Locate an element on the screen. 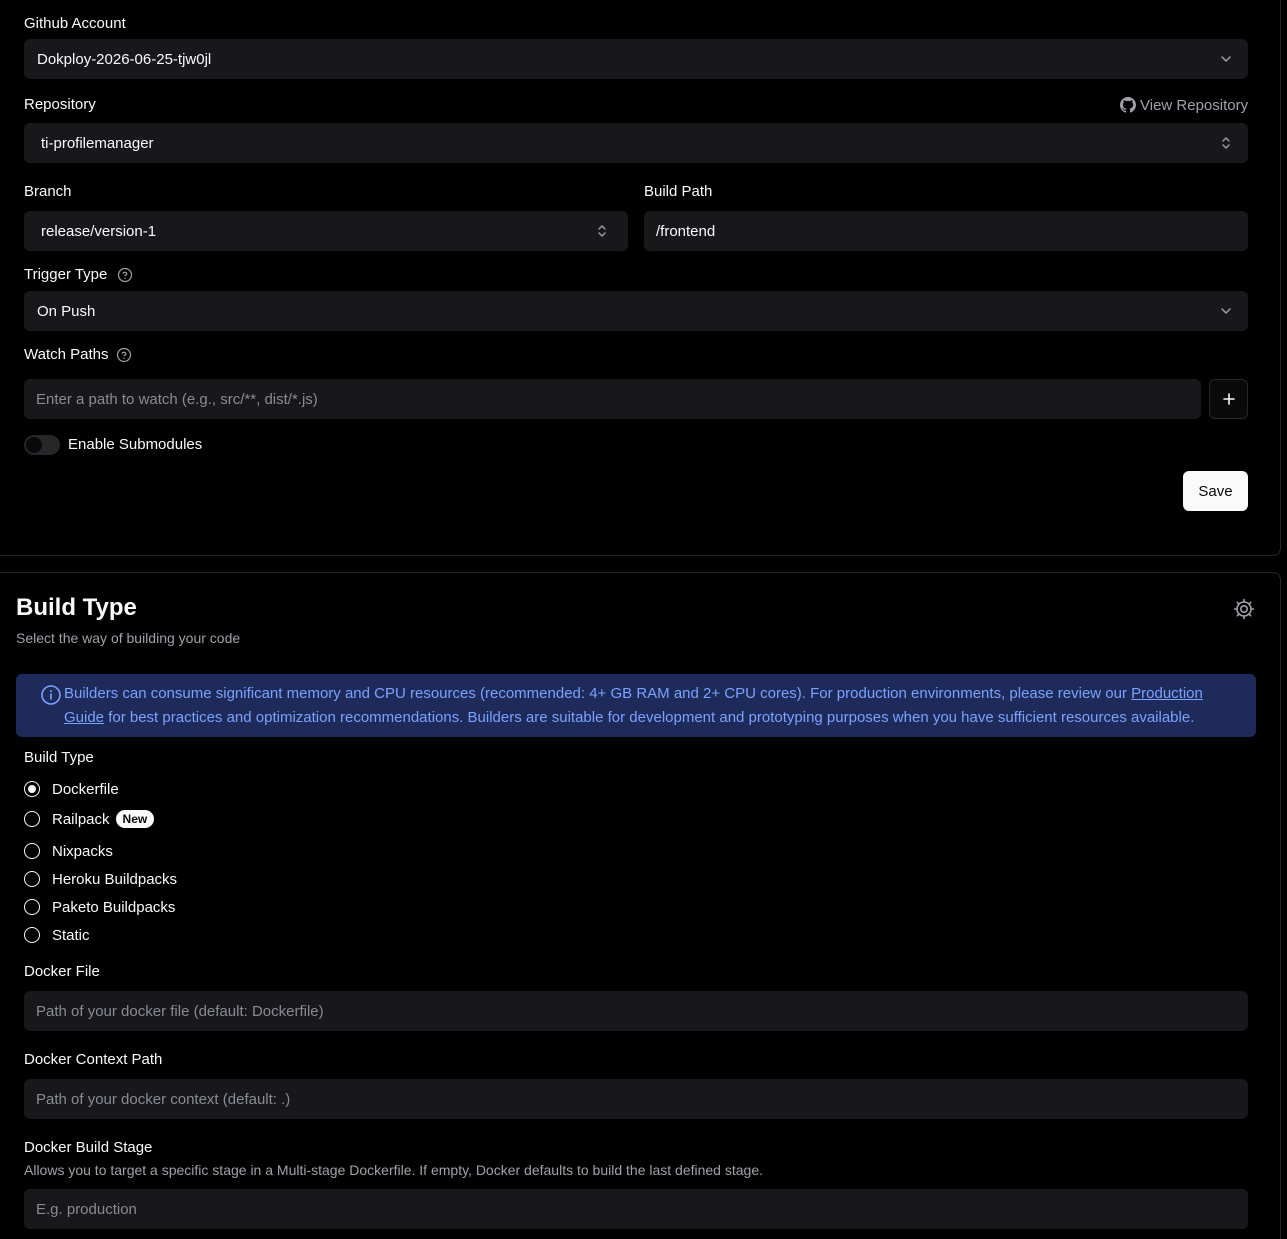  radio-label: Paketo Buildpacks is located at coordinates (114, 907).